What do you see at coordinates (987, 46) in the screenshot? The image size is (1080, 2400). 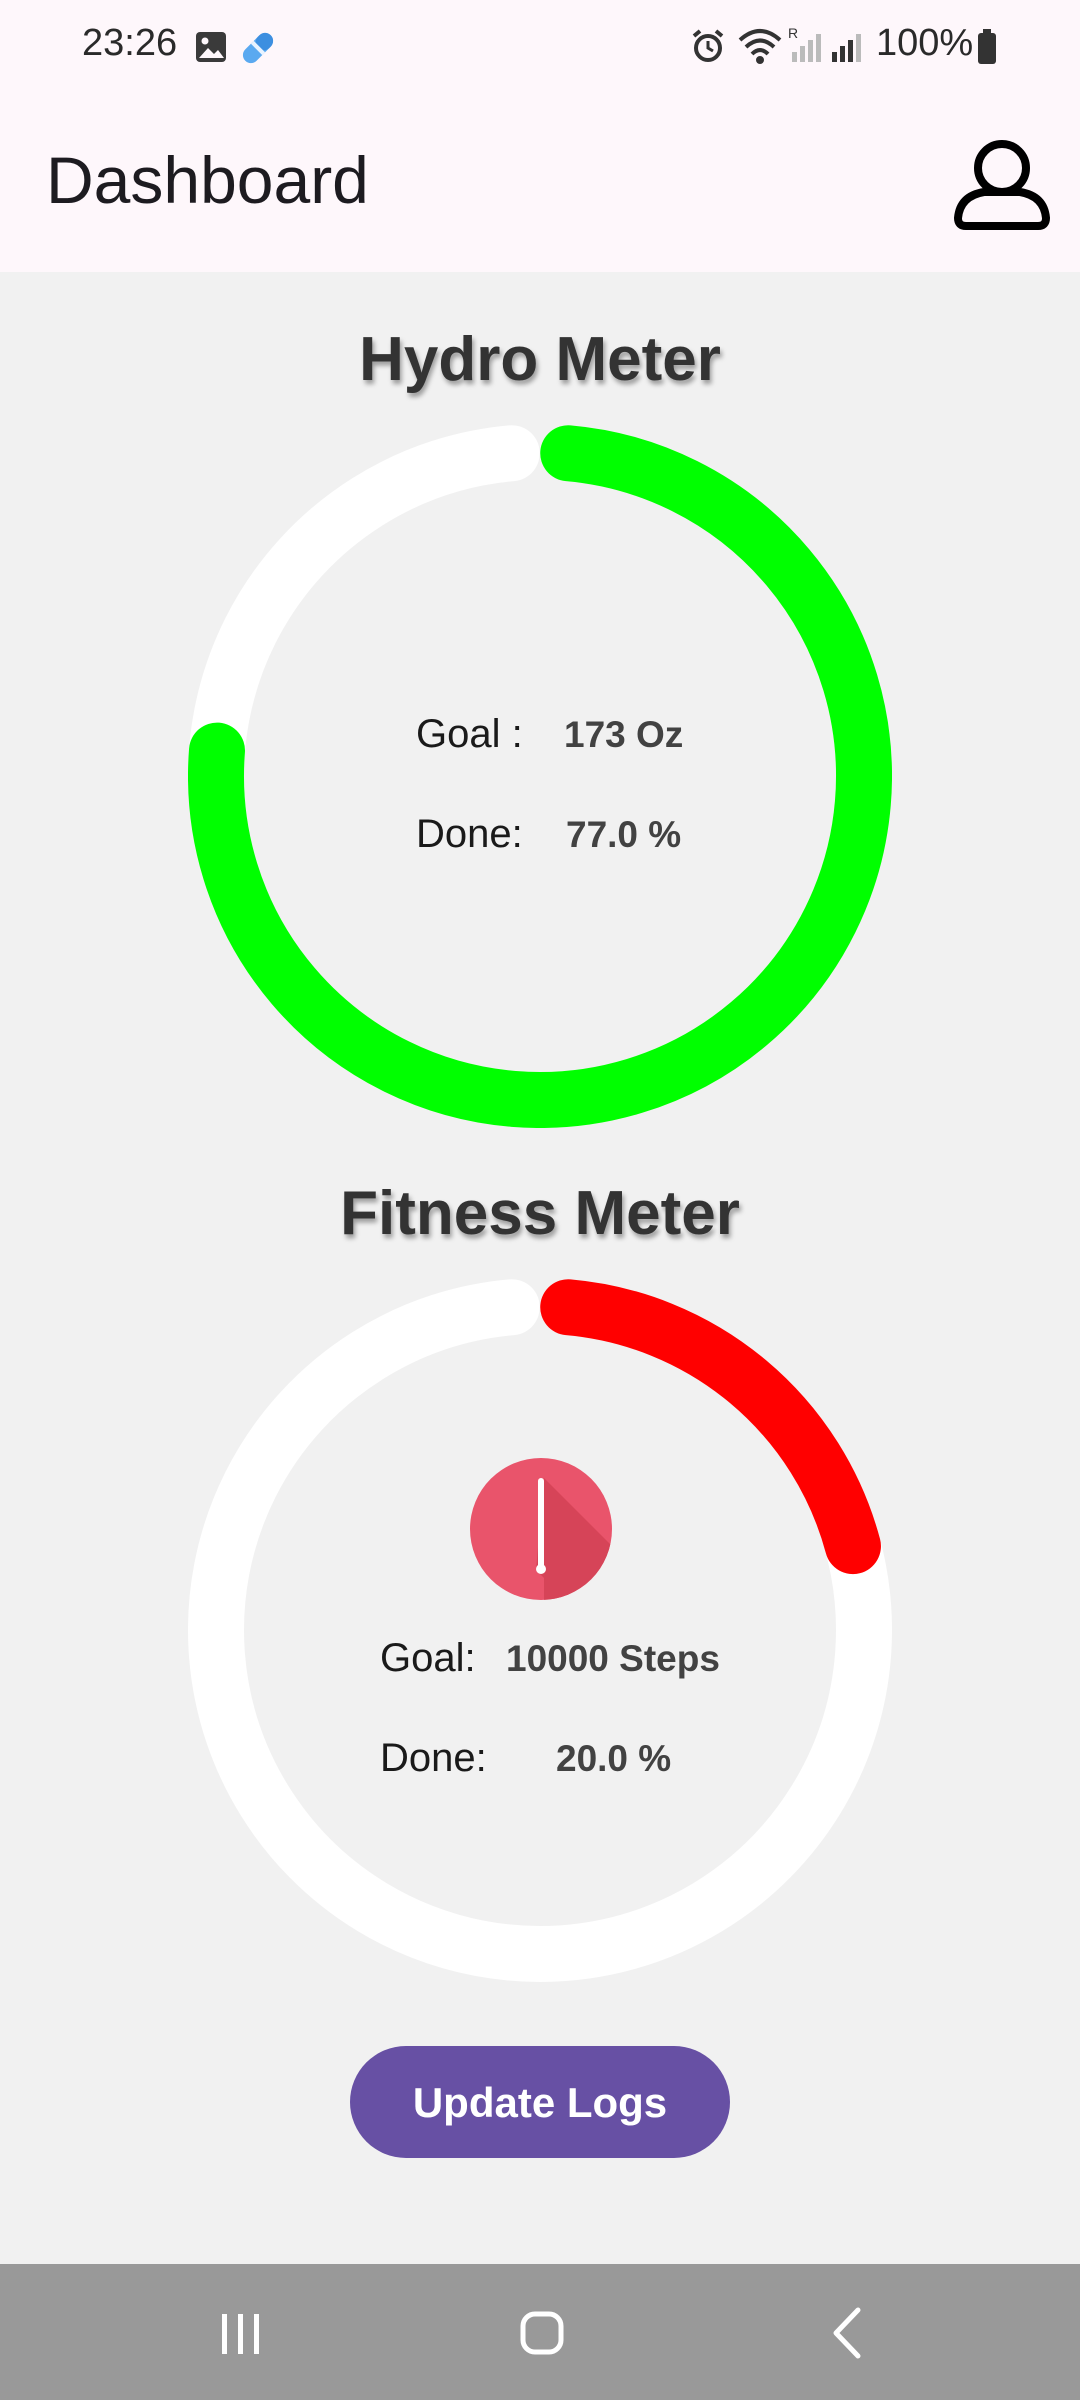 I see `battery-icon` at bounding box center [987, 46].